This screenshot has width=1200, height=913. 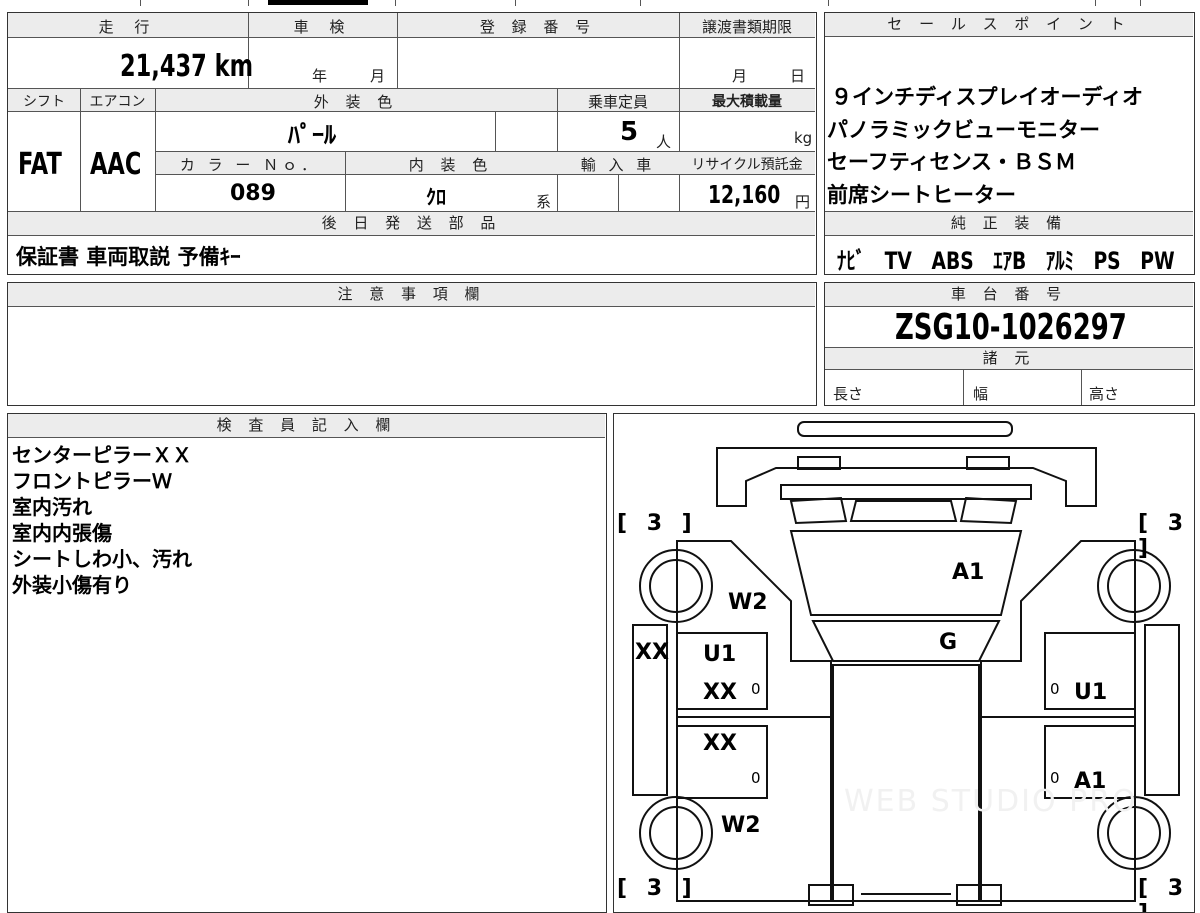 I want to click on zero-right-front: 0, so click(x=1055, y=689).